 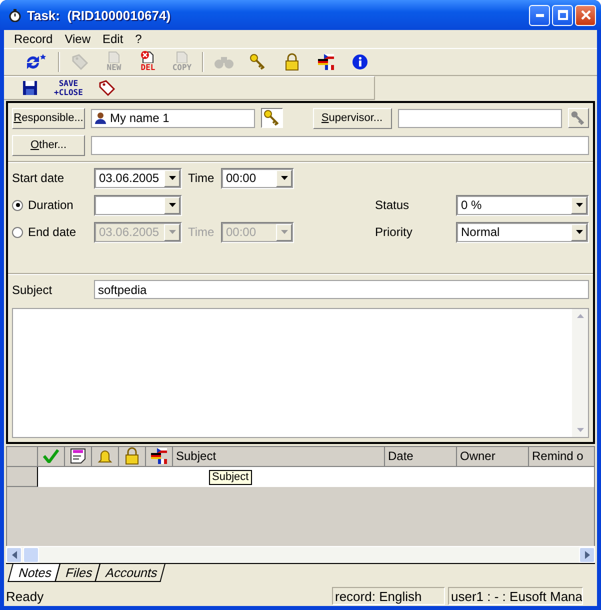 What do you see at coordinates (130, 573) in the screenshot?
I see `tab: Accounts` at bounding box center [130, 573].